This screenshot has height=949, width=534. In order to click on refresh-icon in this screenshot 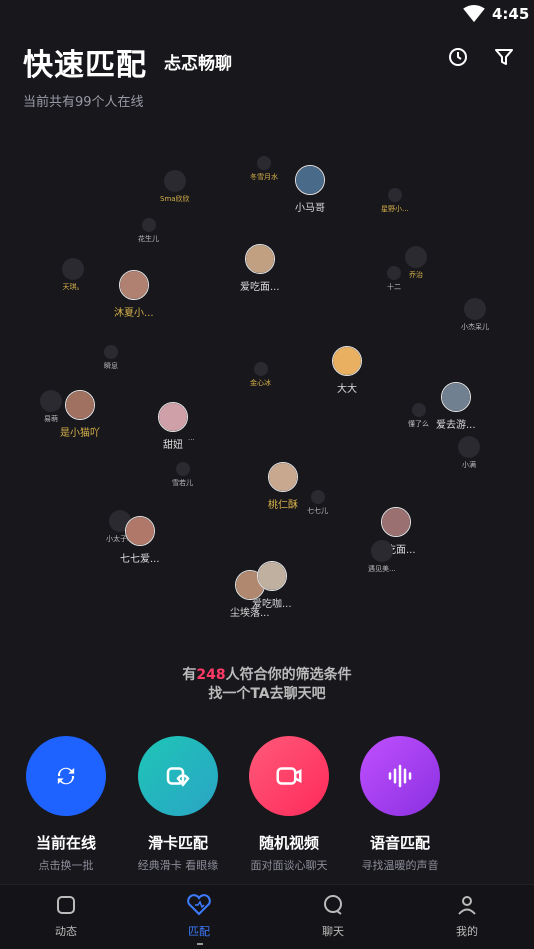, I will do `click(66, 776)`.